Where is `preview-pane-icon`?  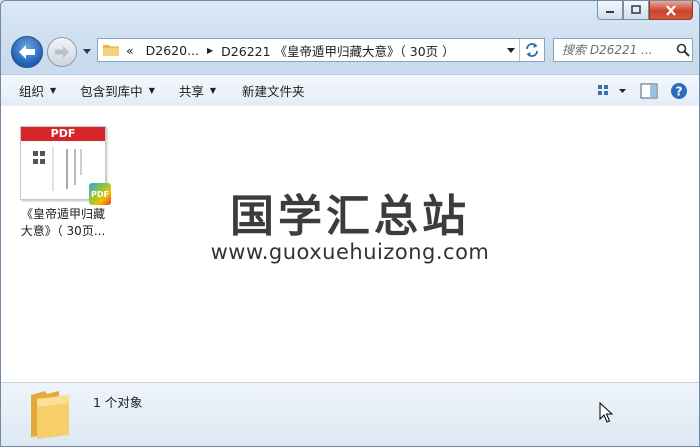 preview-pane-icon is located at coordinates (649, 90).